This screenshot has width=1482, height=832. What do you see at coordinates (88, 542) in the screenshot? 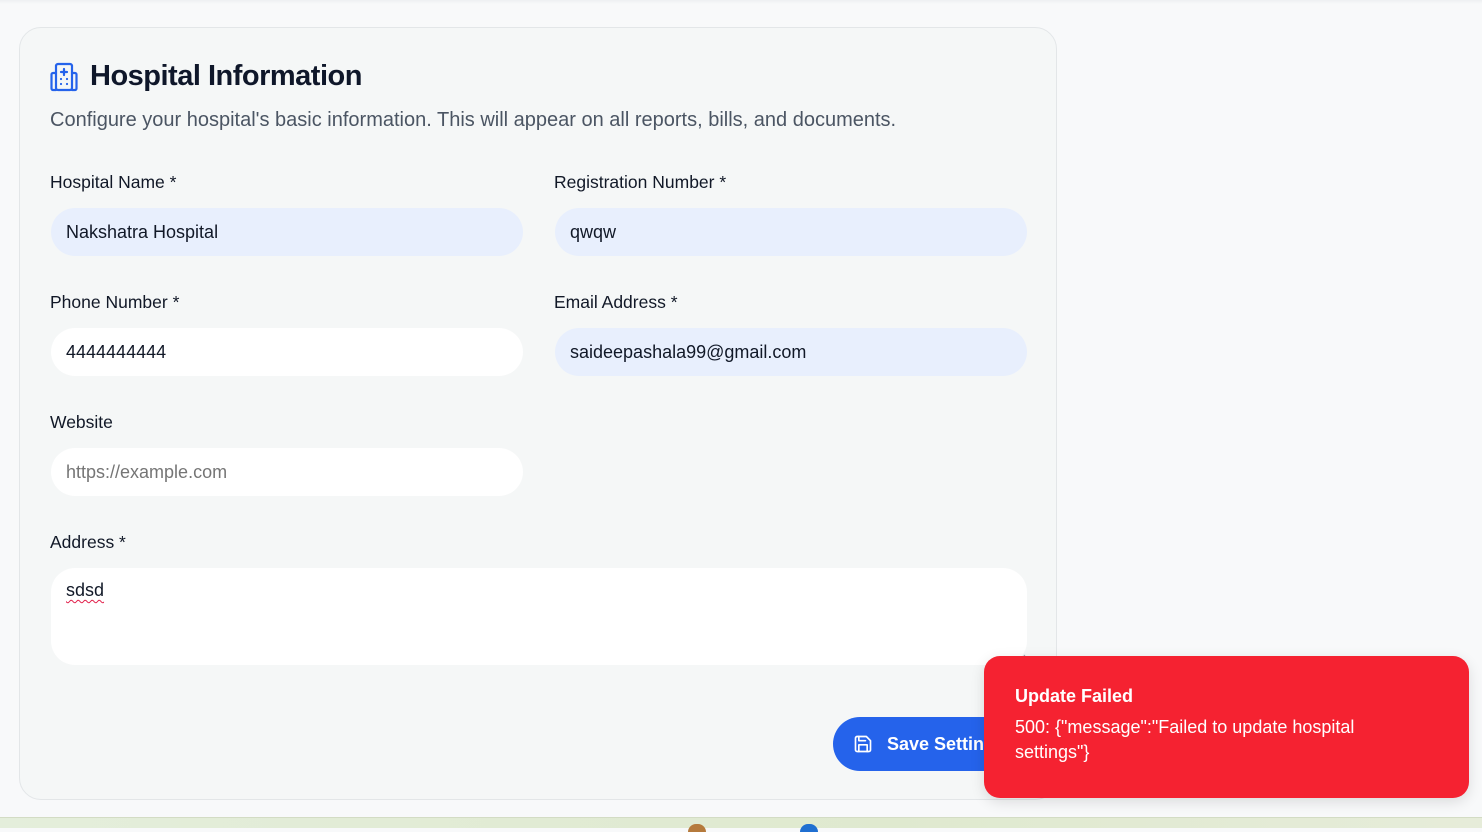
I see `address-label: Address *` at bounding box center [88, 542].